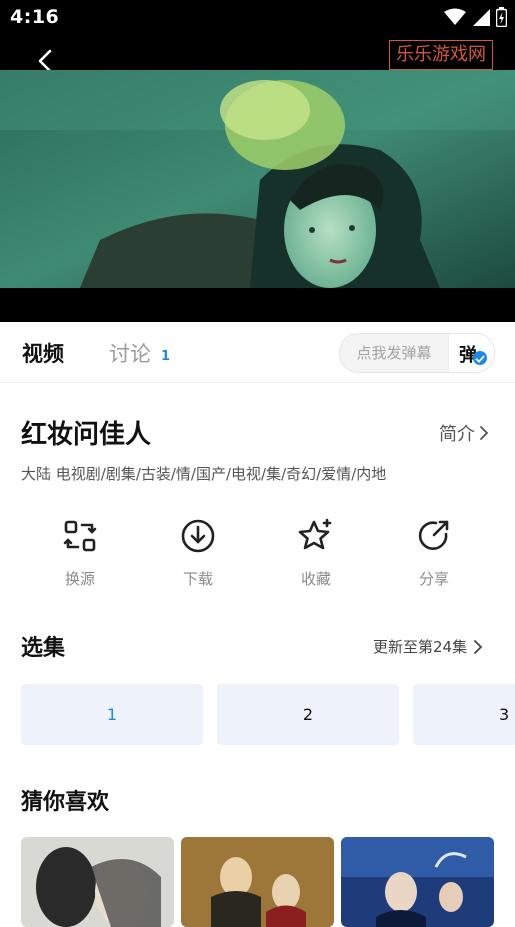 The height and width of the screenshot is (927, 515). What do you see at coordinates (480, 358) in the screenshot?
I see `check-icon` at bounding box center [480, 358].